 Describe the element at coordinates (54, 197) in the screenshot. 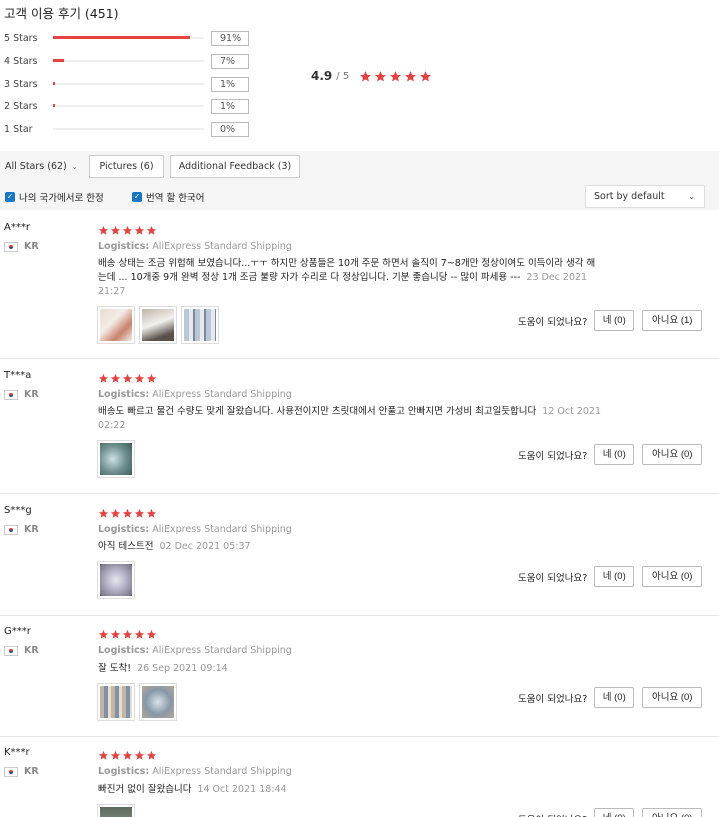

I see `my-country-checkbox: ✓ 나의 국가에서로 한정` at that location.